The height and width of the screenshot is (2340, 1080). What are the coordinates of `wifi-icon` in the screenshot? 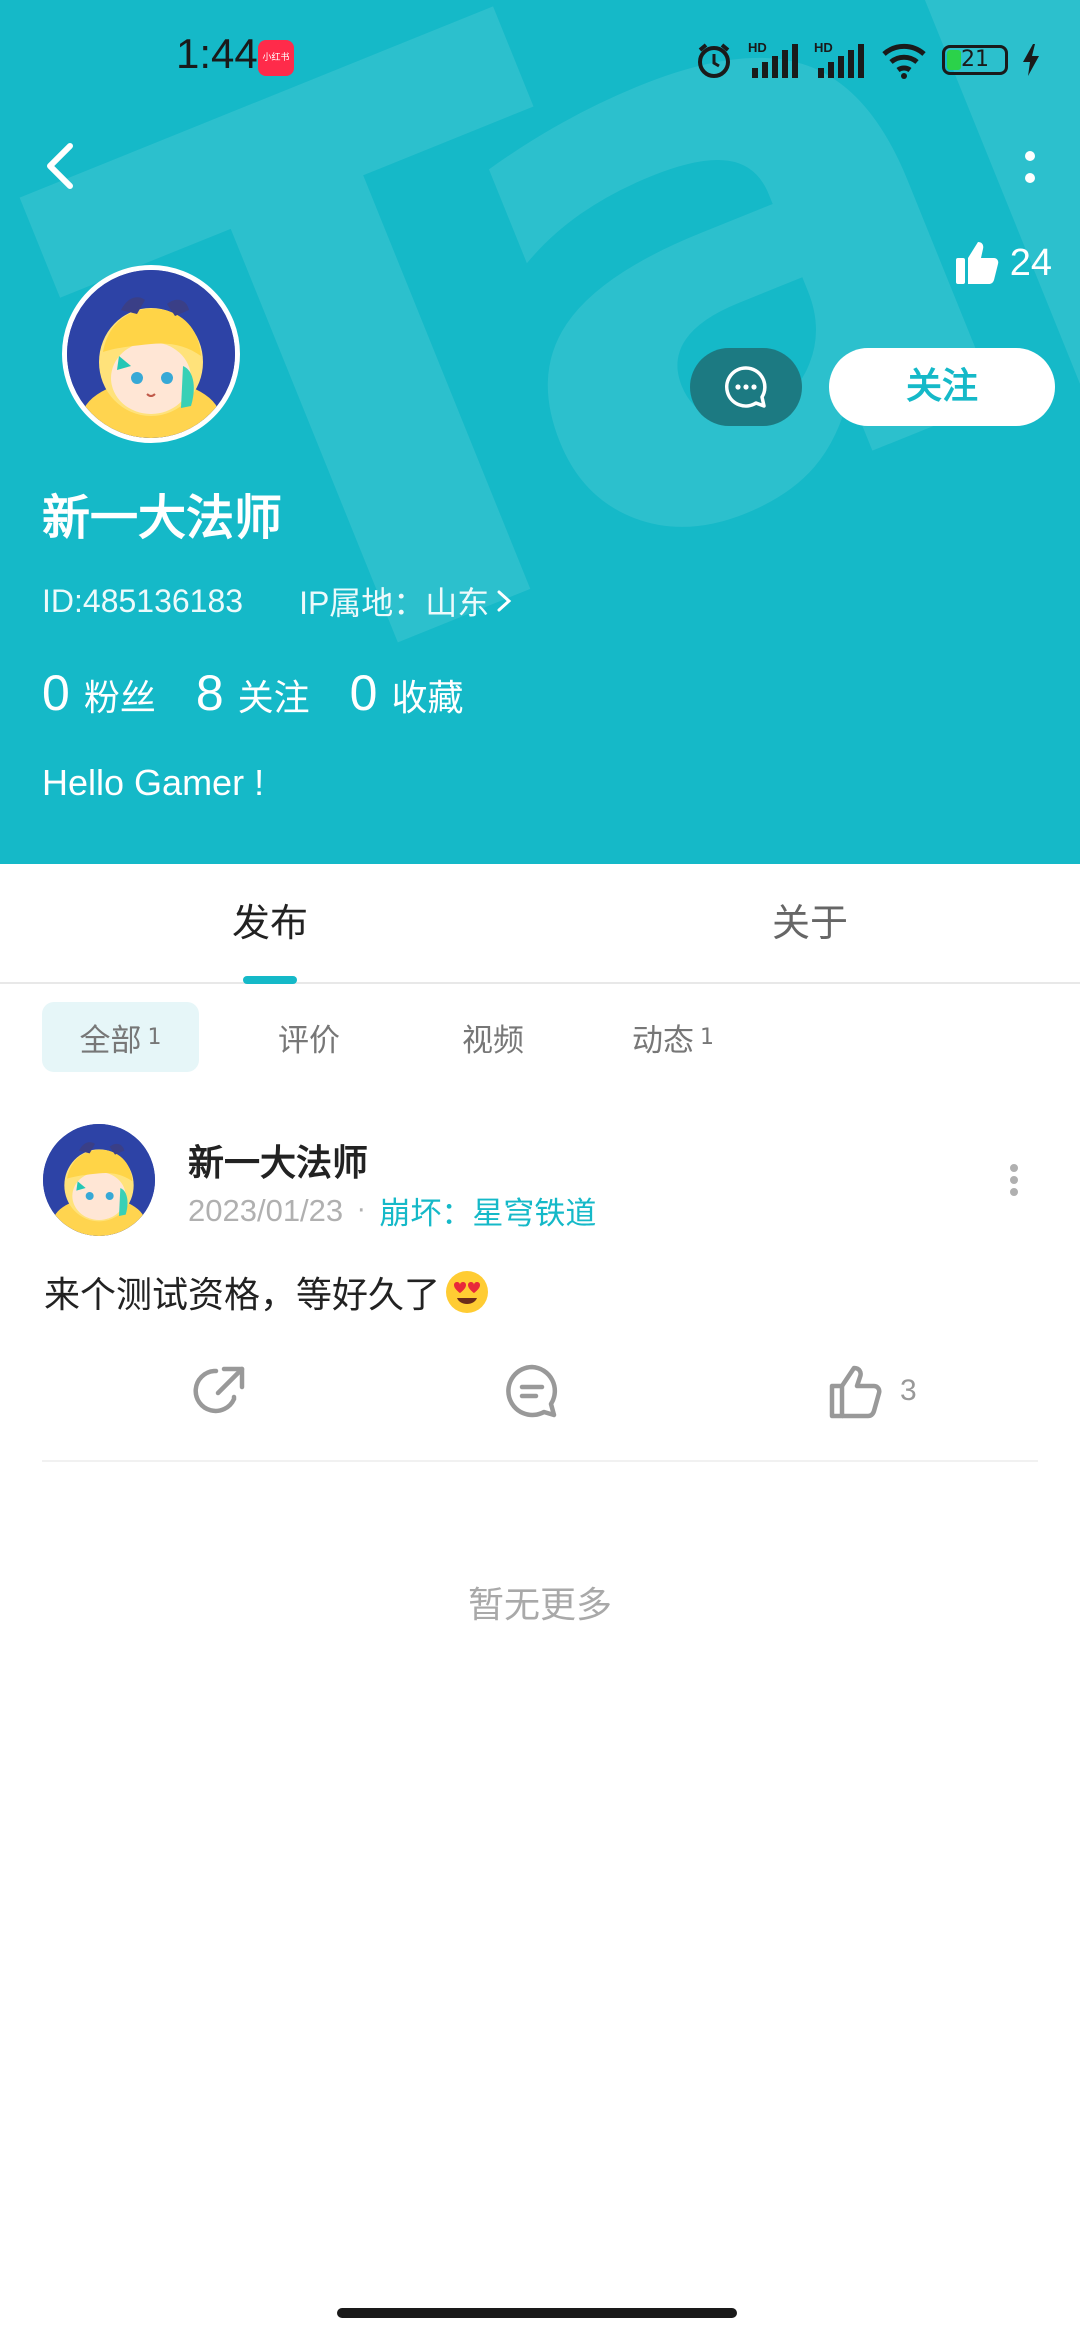 It's located at (904, 61).